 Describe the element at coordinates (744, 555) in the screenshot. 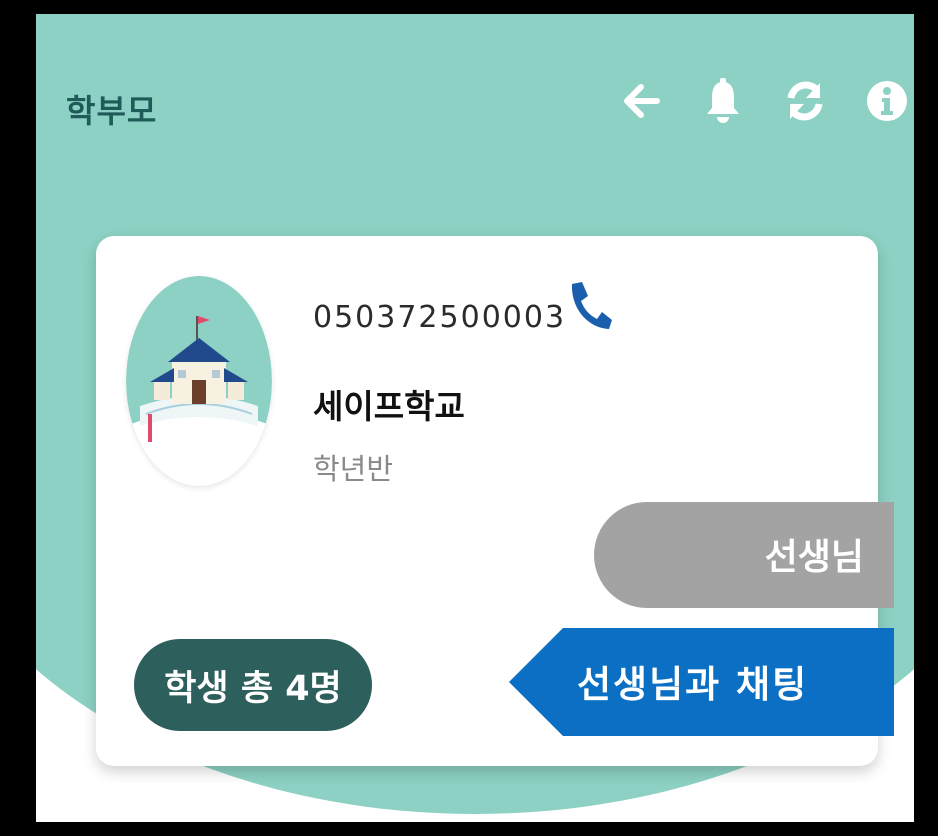

I see `teacher-tab: 선생님` at that location.